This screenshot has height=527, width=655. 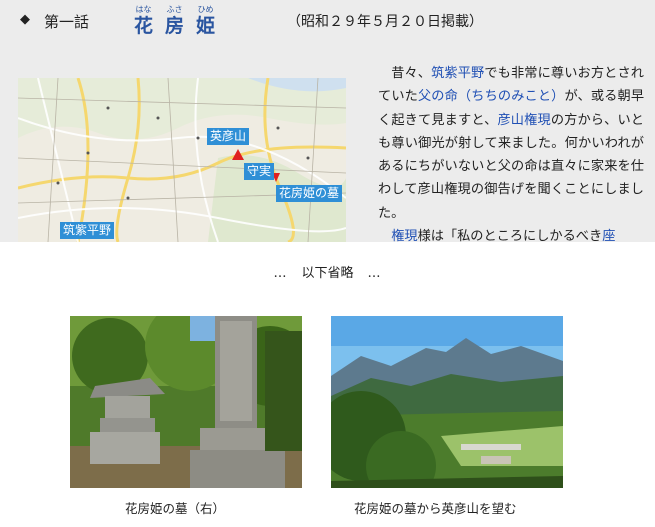 I want to click on tomb-photo-image, so click(x=186, y=402).